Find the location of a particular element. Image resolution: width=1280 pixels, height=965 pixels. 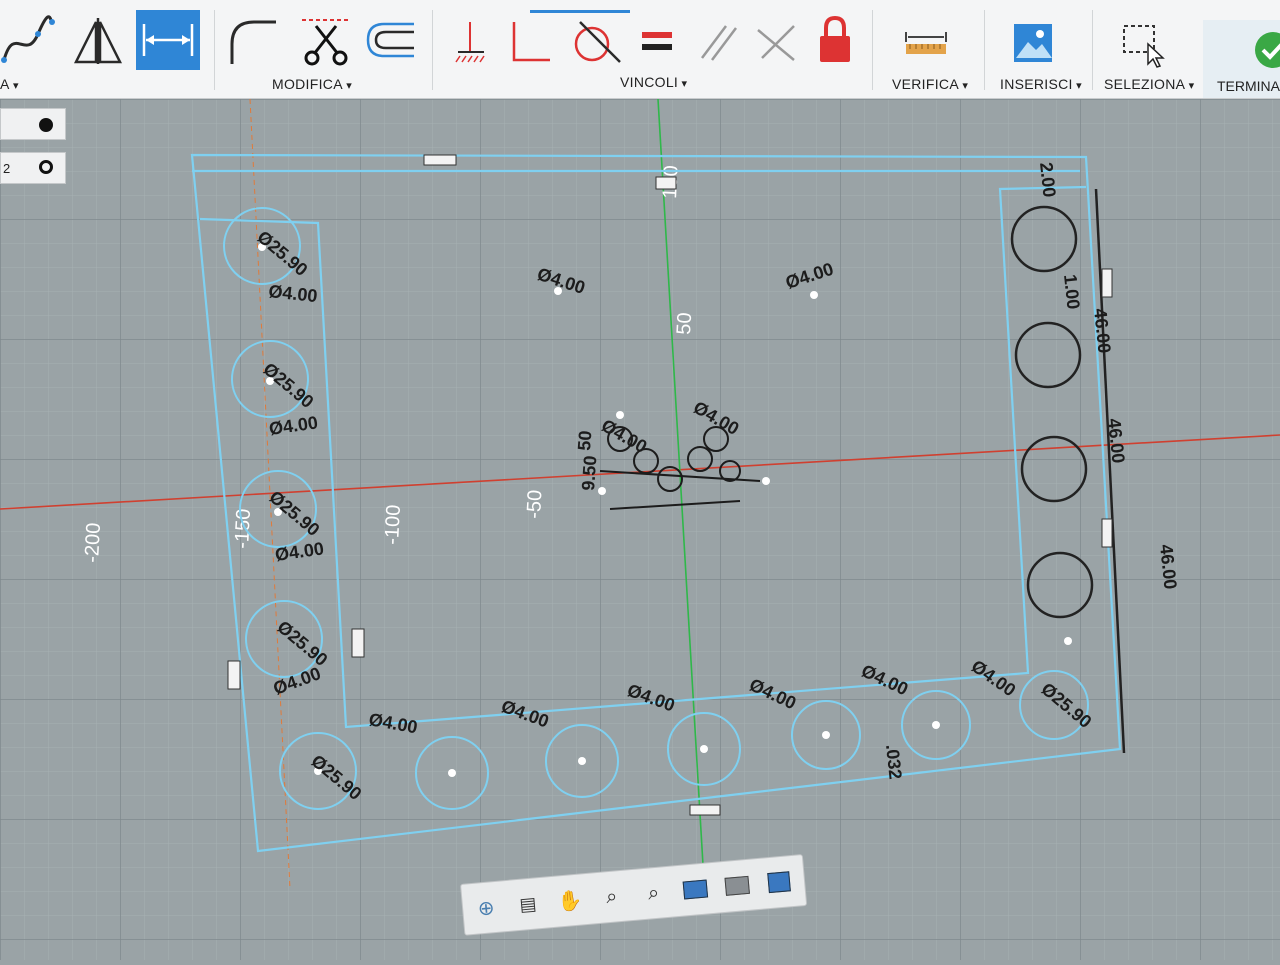

trim-icon is located at coordinates (325, 42).